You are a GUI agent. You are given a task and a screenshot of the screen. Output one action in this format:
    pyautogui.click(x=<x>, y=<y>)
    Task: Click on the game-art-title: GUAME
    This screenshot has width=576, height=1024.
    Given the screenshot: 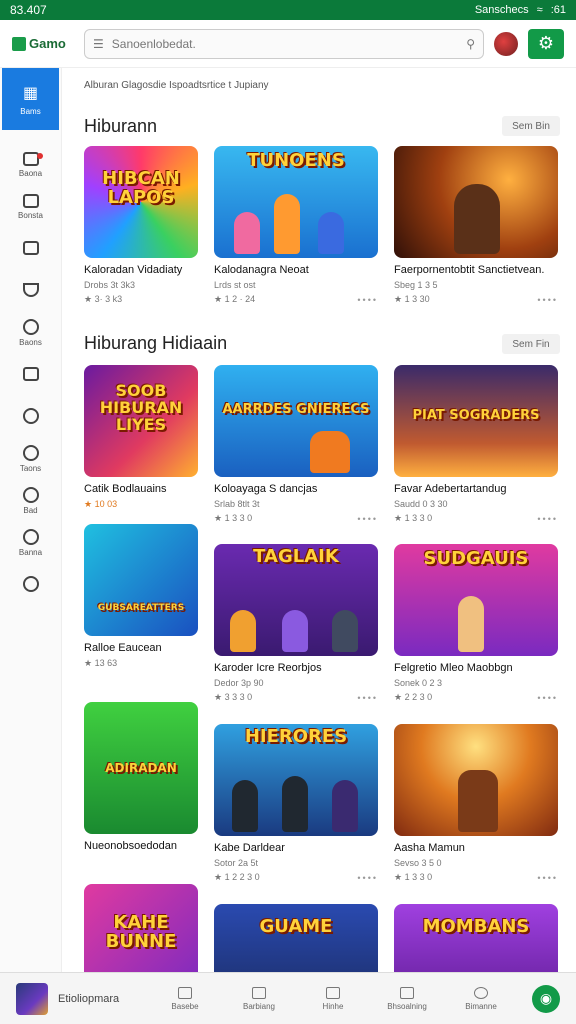 What is the action you would take?
    pyautogui.click(x=296, y=926)
    